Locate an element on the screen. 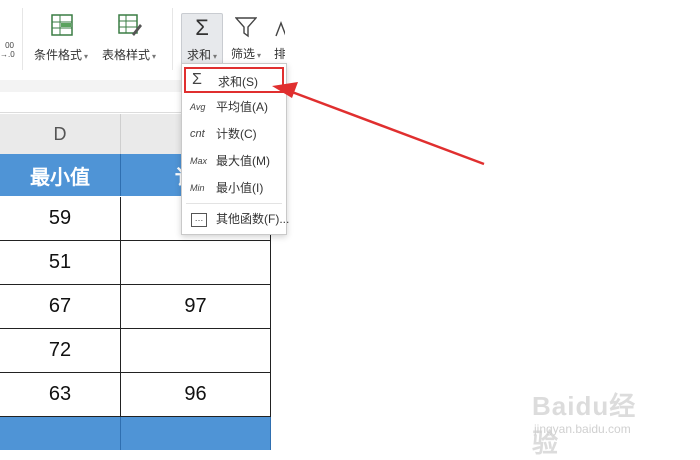  watermark-url: jingyan.baidu.com is located at coordinates (582, 429).